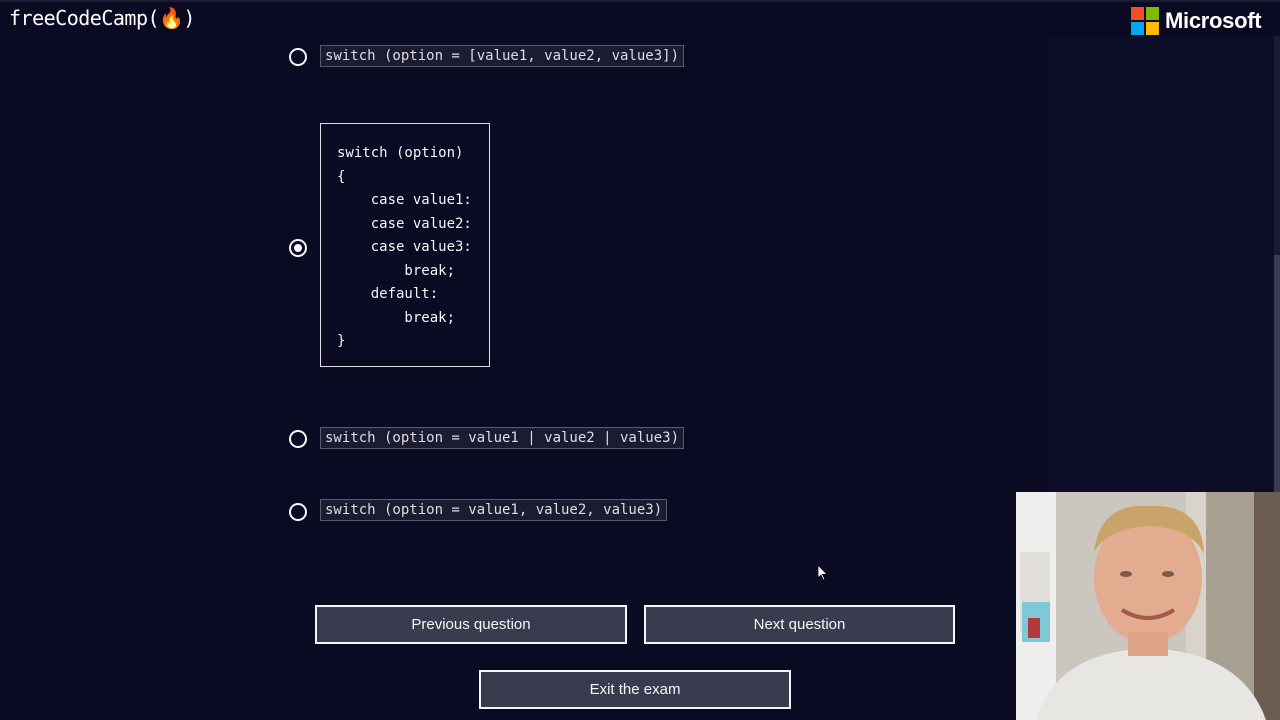  I want to click on top-bar: freeCodeCamp(🔥) Microsoft, so click(640, 18).